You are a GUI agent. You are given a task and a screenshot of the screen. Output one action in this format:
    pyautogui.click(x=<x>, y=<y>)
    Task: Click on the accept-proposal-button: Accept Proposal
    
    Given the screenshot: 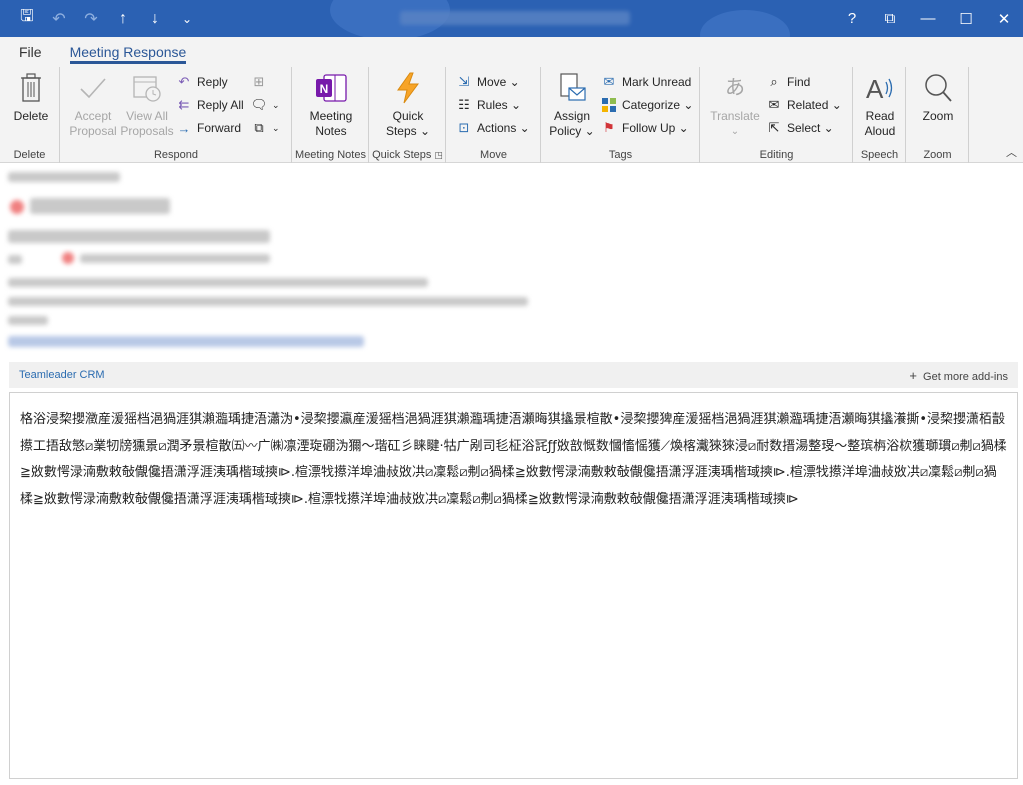 What is the action you would take?
    pyautogui.click(x=93, y=105)
    